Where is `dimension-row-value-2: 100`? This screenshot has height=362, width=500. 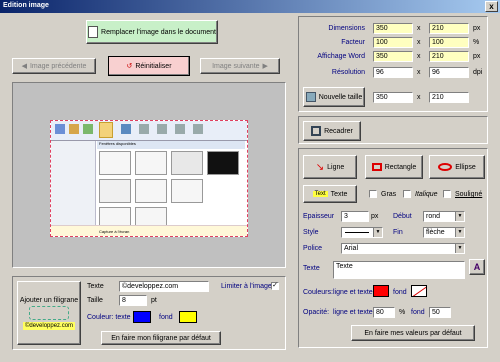 dimension-row-value-2: 100 is located at coordinates (449, 42).